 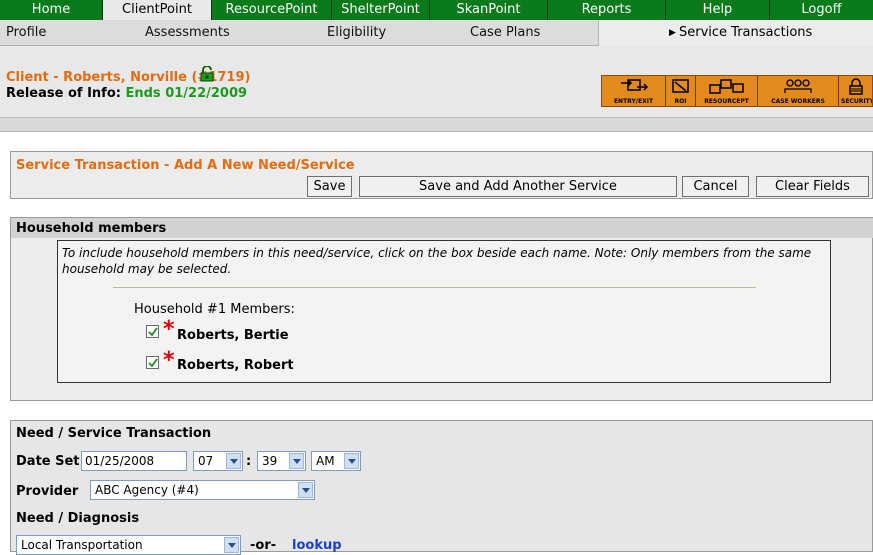 I want to click on security-icon, so click(x=855, y=86).